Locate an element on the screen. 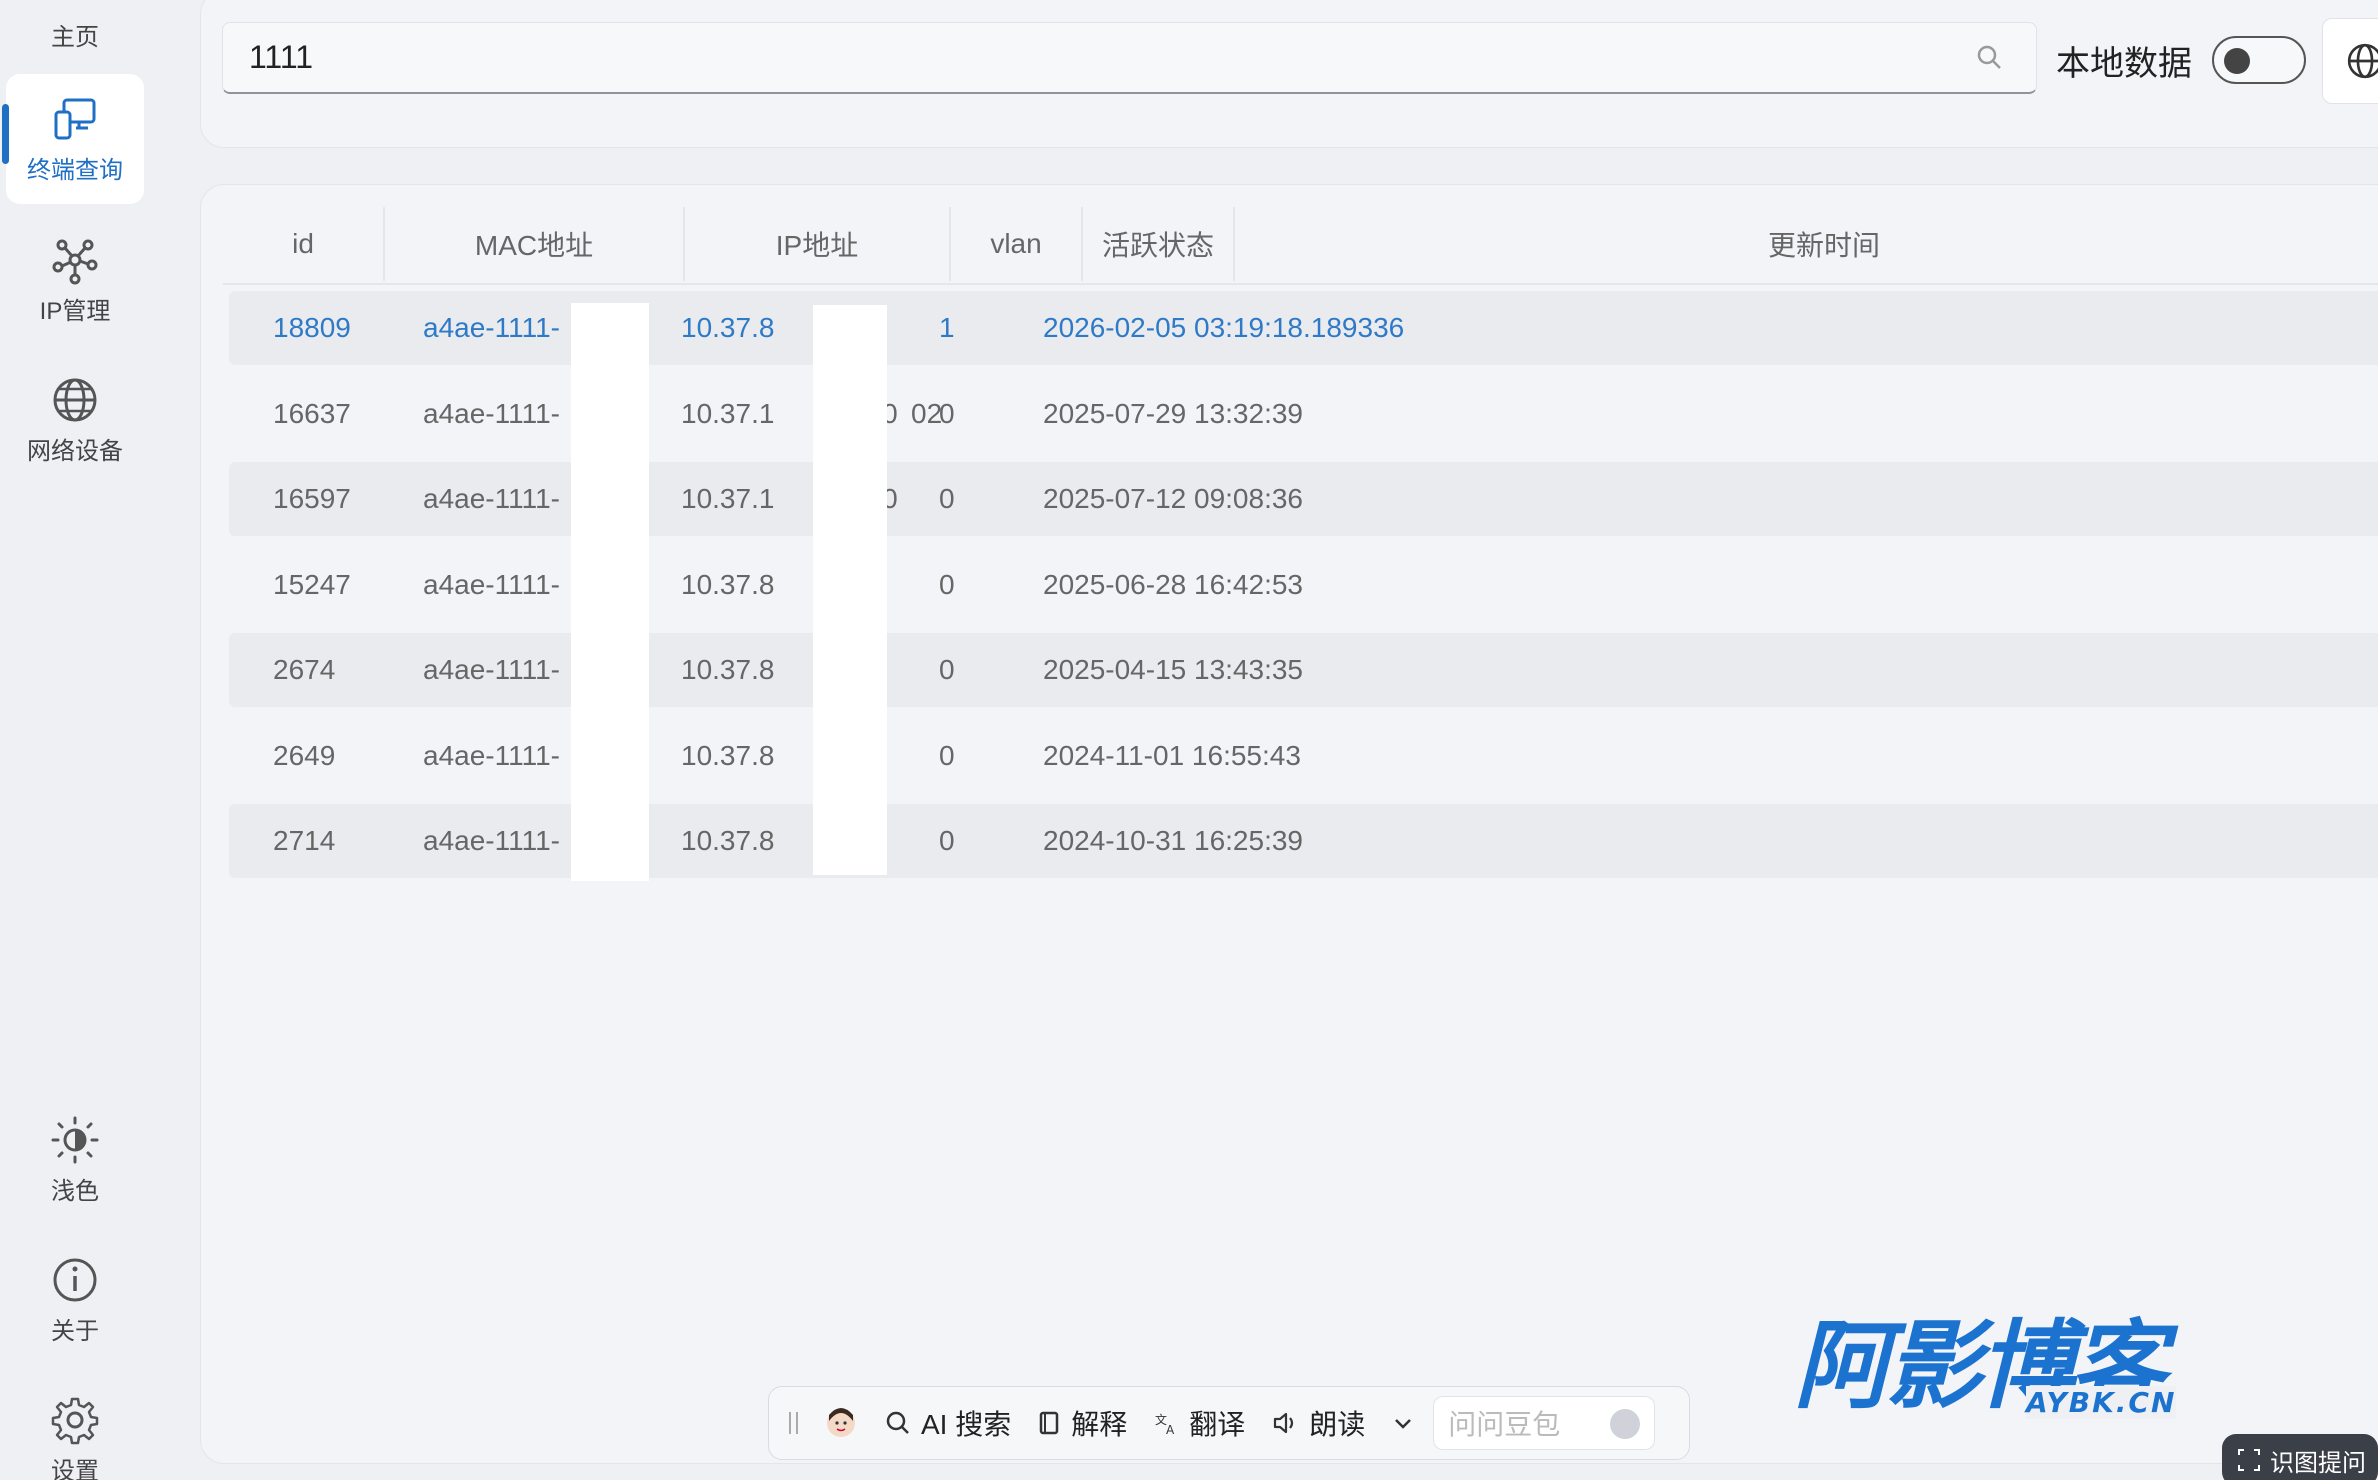 The height and width of the screenshot is (1480, 2378). sidebar-item-label: 浅色 is located at coordinates (75, 1191).